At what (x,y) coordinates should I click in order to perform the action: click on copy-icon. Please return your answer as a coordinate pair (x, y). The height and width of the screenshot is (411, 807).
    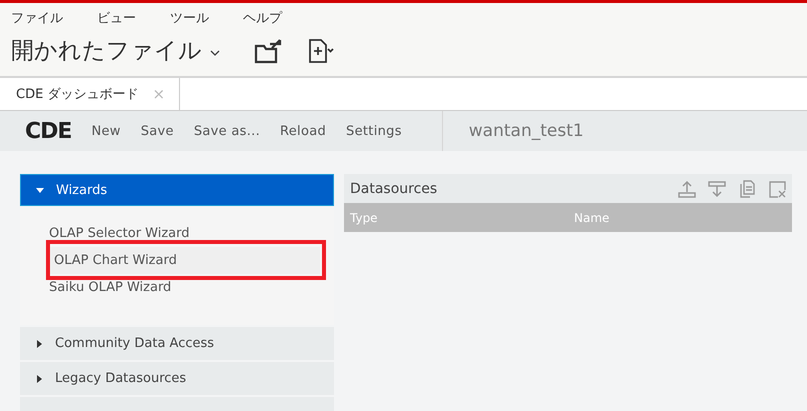
    Looking at the image, I should click on (747, 189).